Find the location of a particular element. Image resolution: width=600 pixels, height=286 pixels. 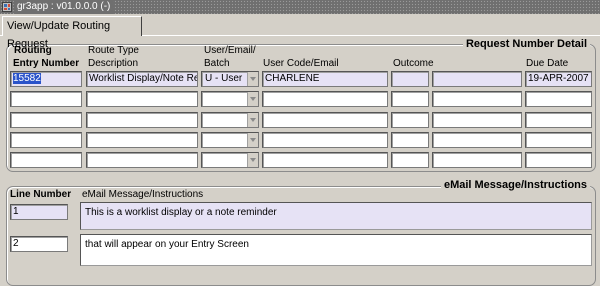

header-outcome: Outcome is located at coordinates (413, 63).